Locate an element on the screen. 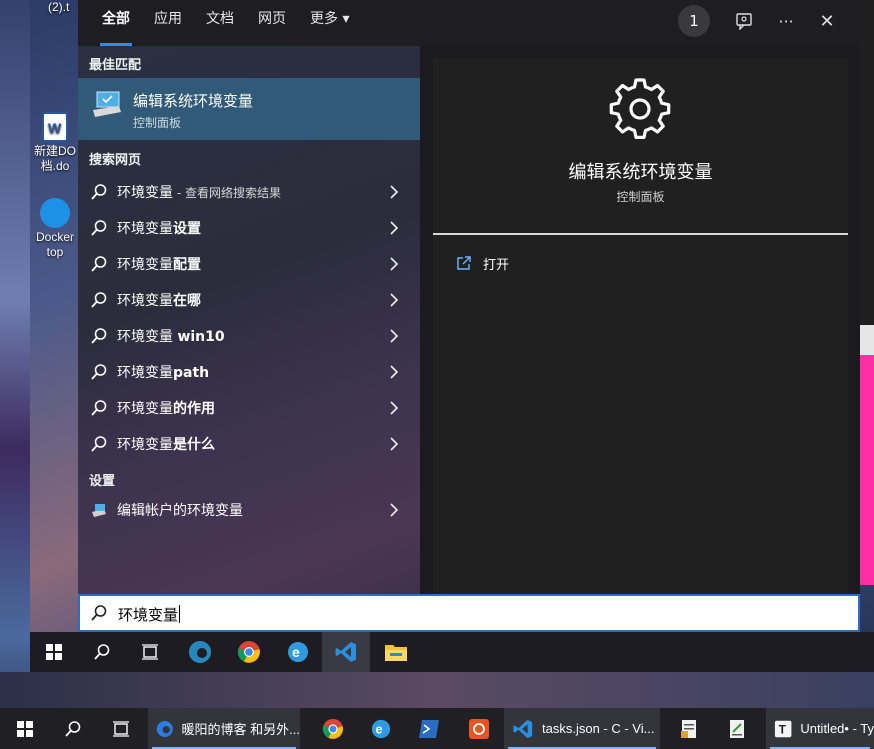 The width and height of the screenshot is (874, 749). web-result-label: 环境变量配置 is located at coordinates (159, 264).